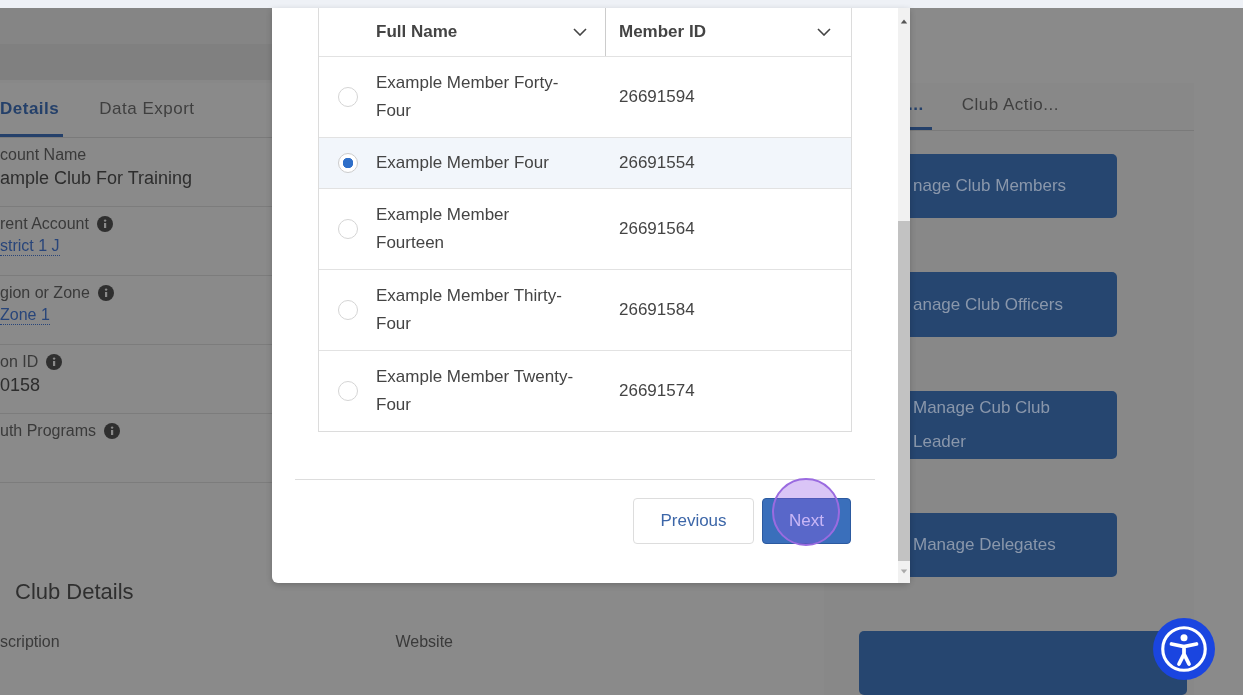  What do you see at coordinates (468, 97) in the screenshot?
I see `table-cell-text: Example Member Forty-Four` at bounding box center [468, 97].